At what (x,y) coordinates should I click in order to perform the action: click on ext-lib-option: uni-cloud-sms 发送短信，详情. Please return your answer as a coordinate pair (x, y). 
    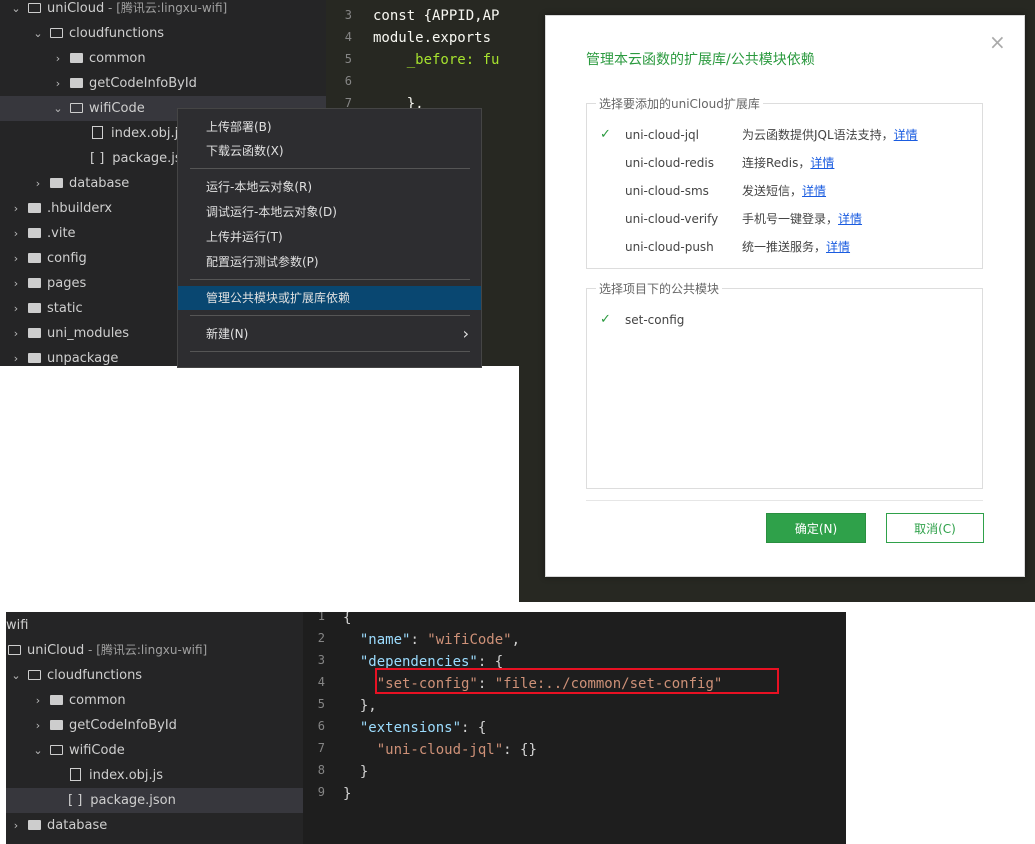
    Looking at the image, I should click on (784, 191).